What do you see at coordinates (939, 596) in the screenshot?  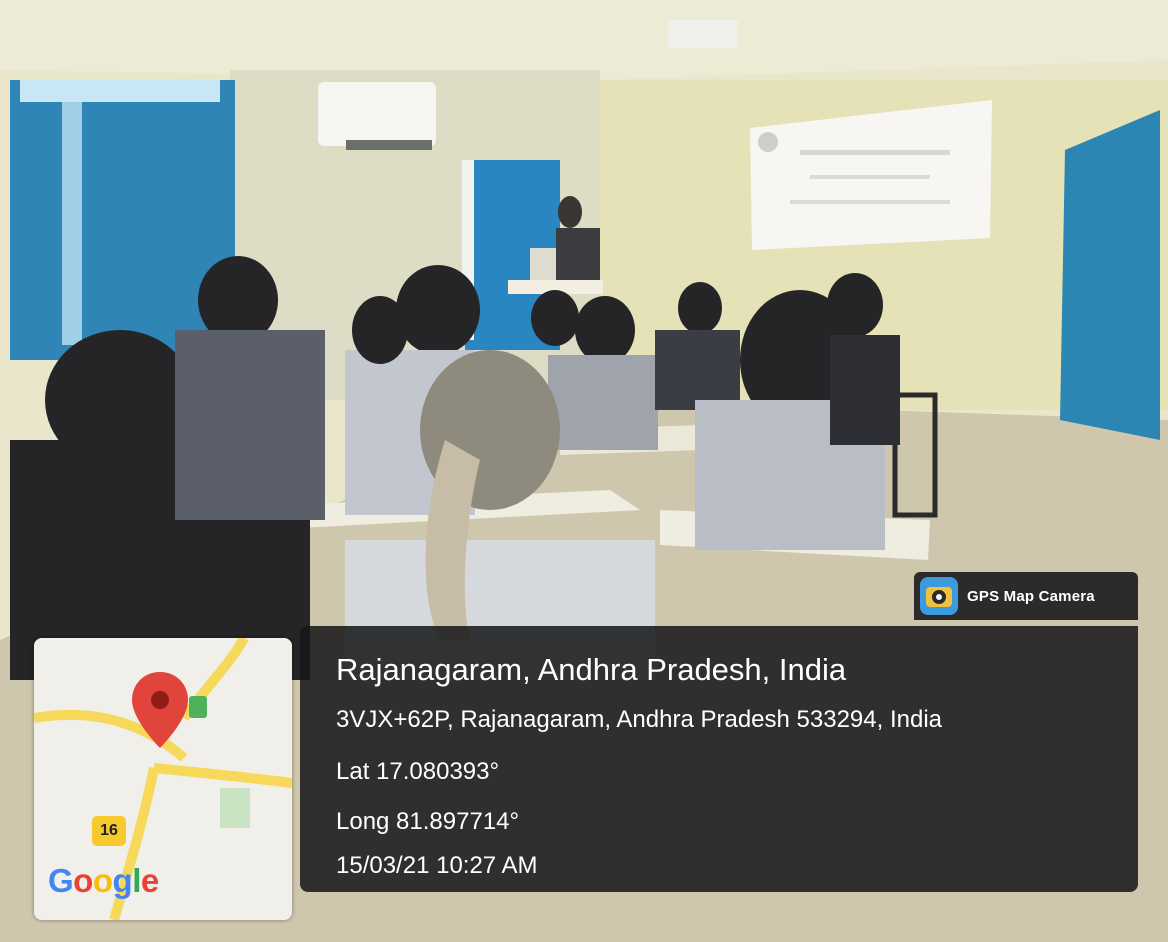 I see `gps-map-camera-icon` at bounding box center [939, 596].